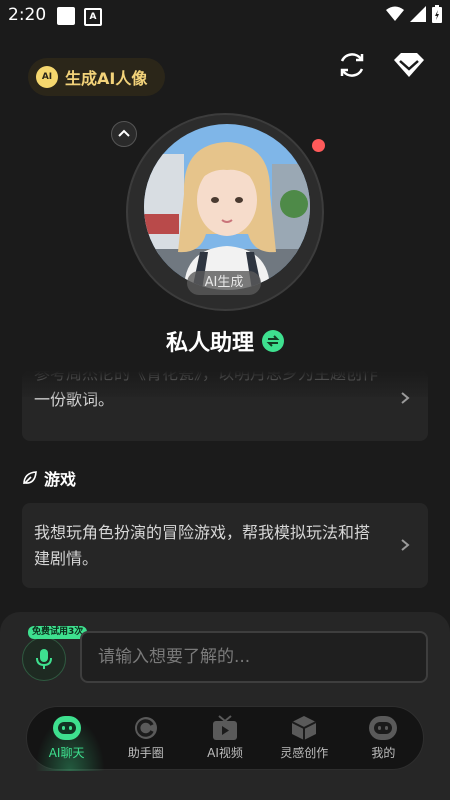 The width and height of the screenshot is (450, 800). Describe the element at coordinates (27, 15) in the screenshot. I see `status-time: 2:20` at that location.